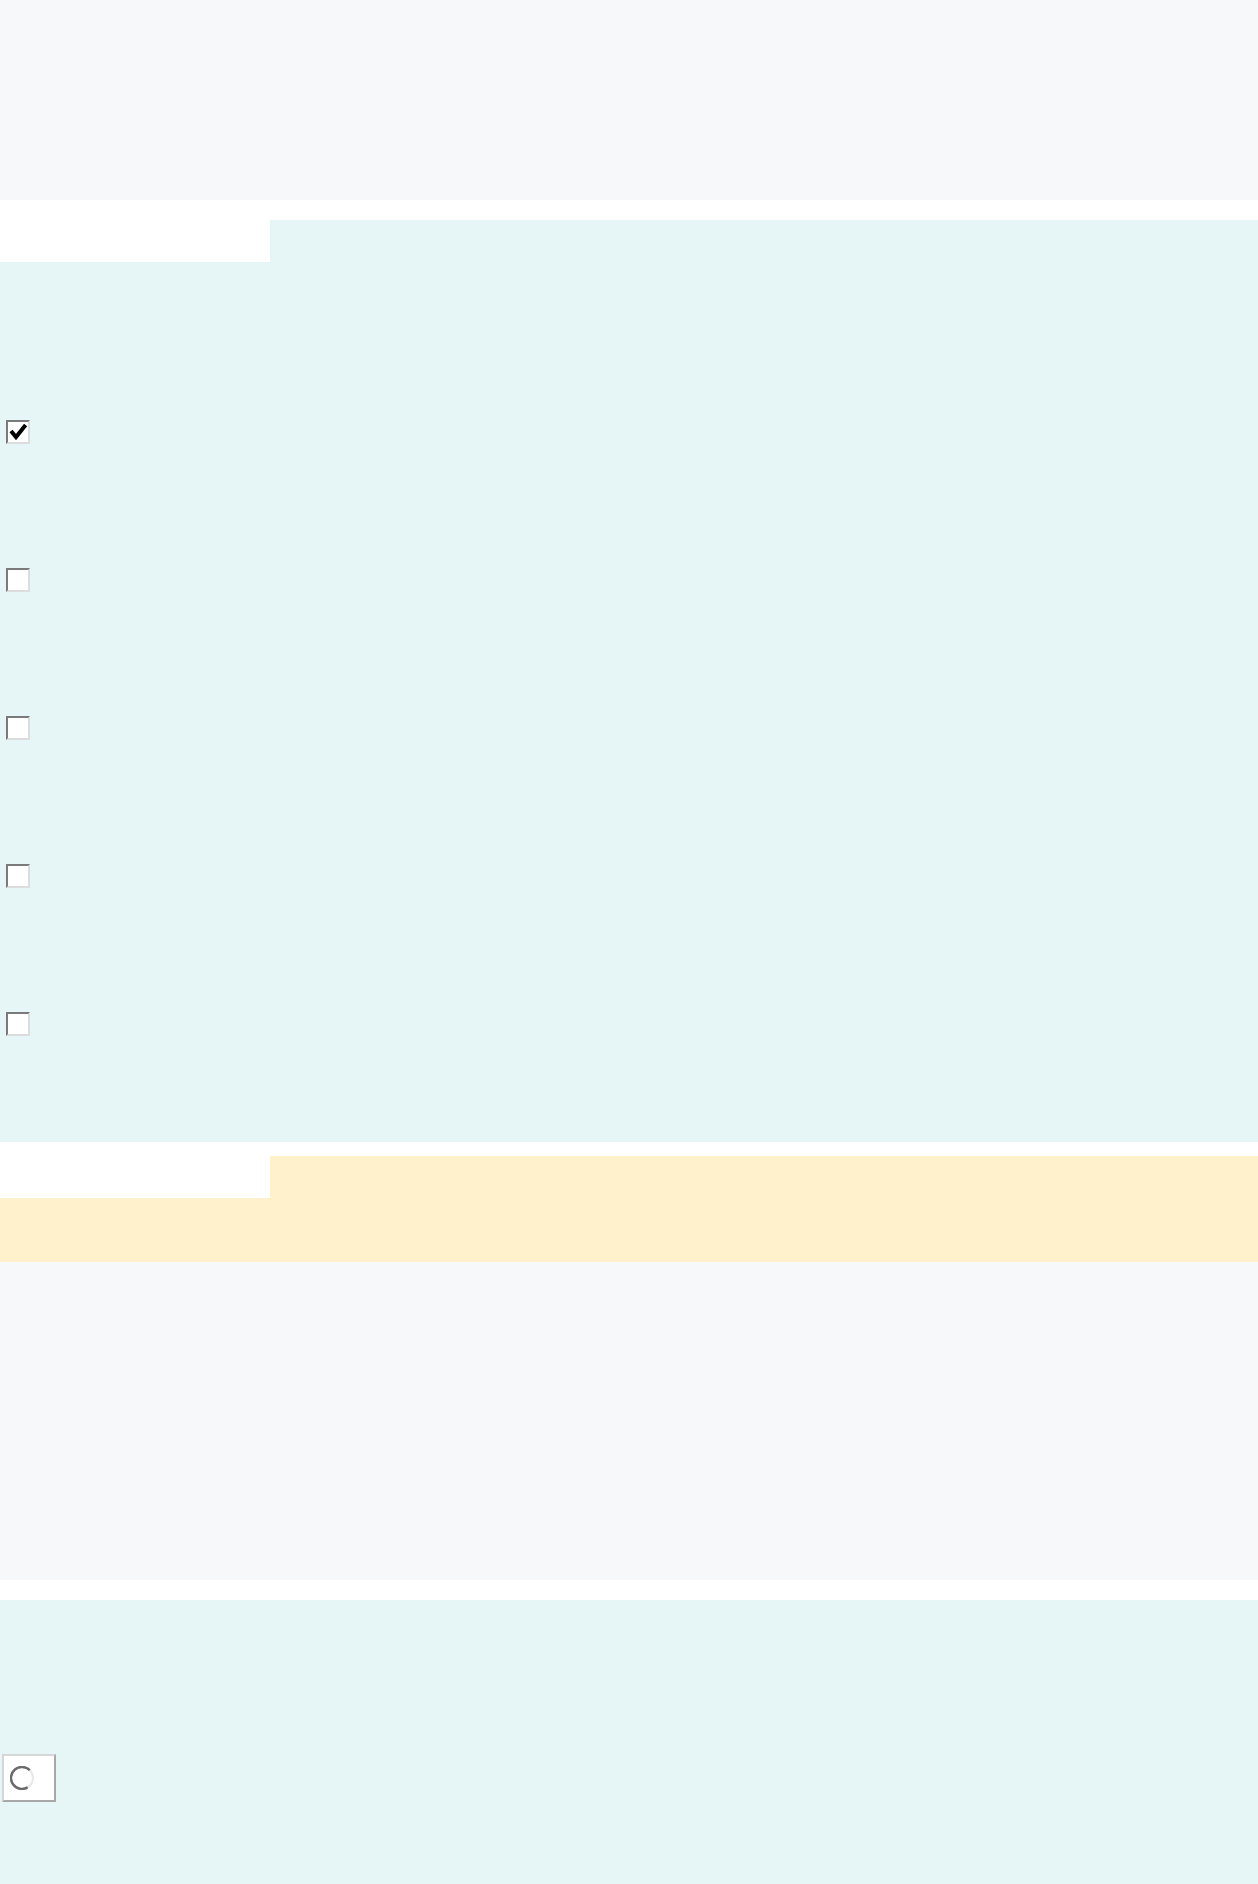 This screenshot has height=1884, width=1258. I want to click on checkmark-icon, so click(18, 432).